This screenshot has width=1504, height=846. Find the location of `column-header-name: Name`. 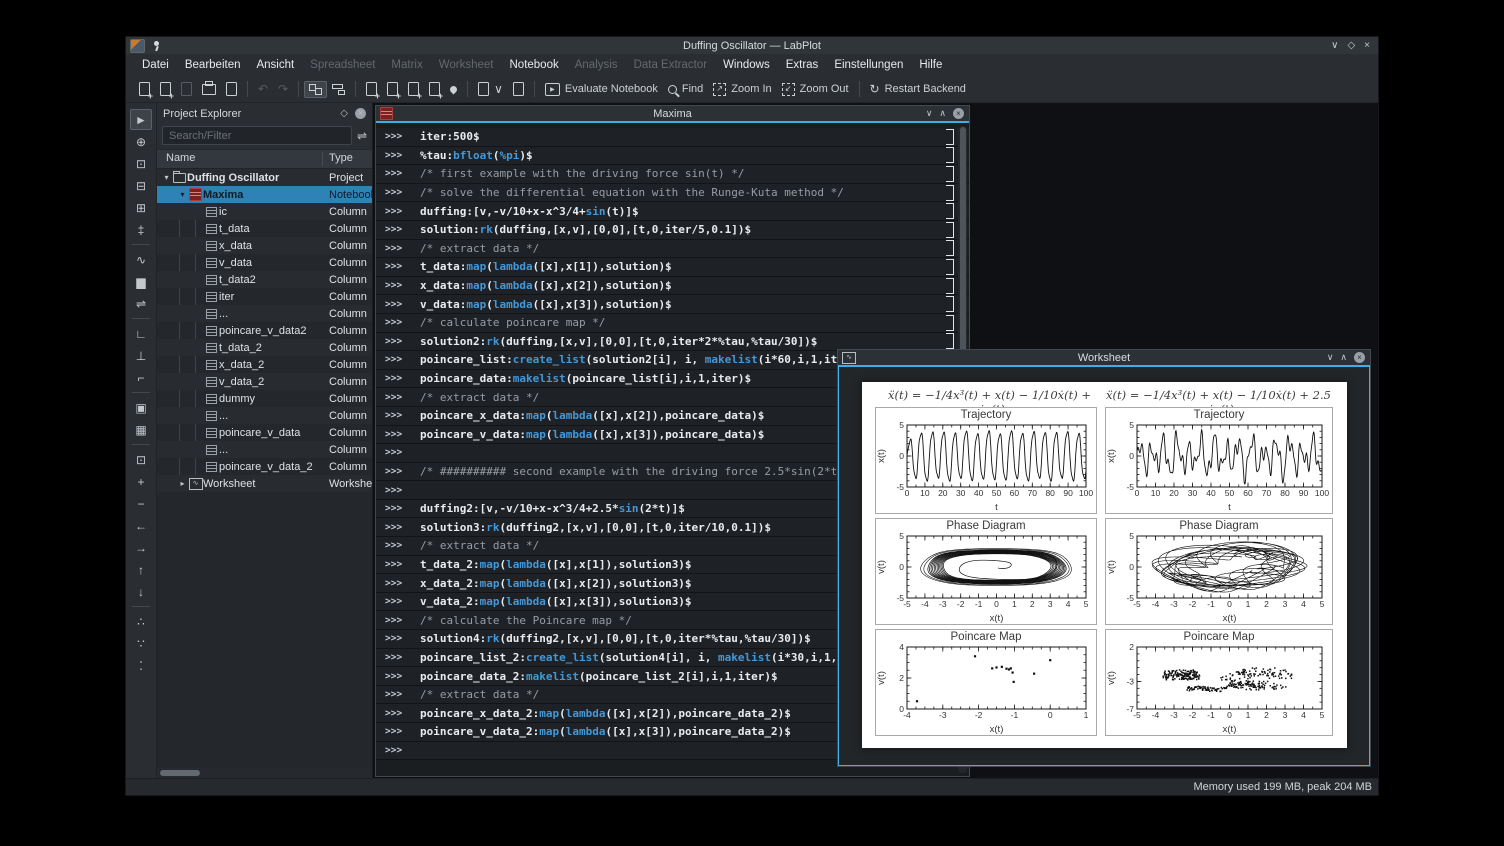

column-header-name: Name is located at coordinates (180, 158).